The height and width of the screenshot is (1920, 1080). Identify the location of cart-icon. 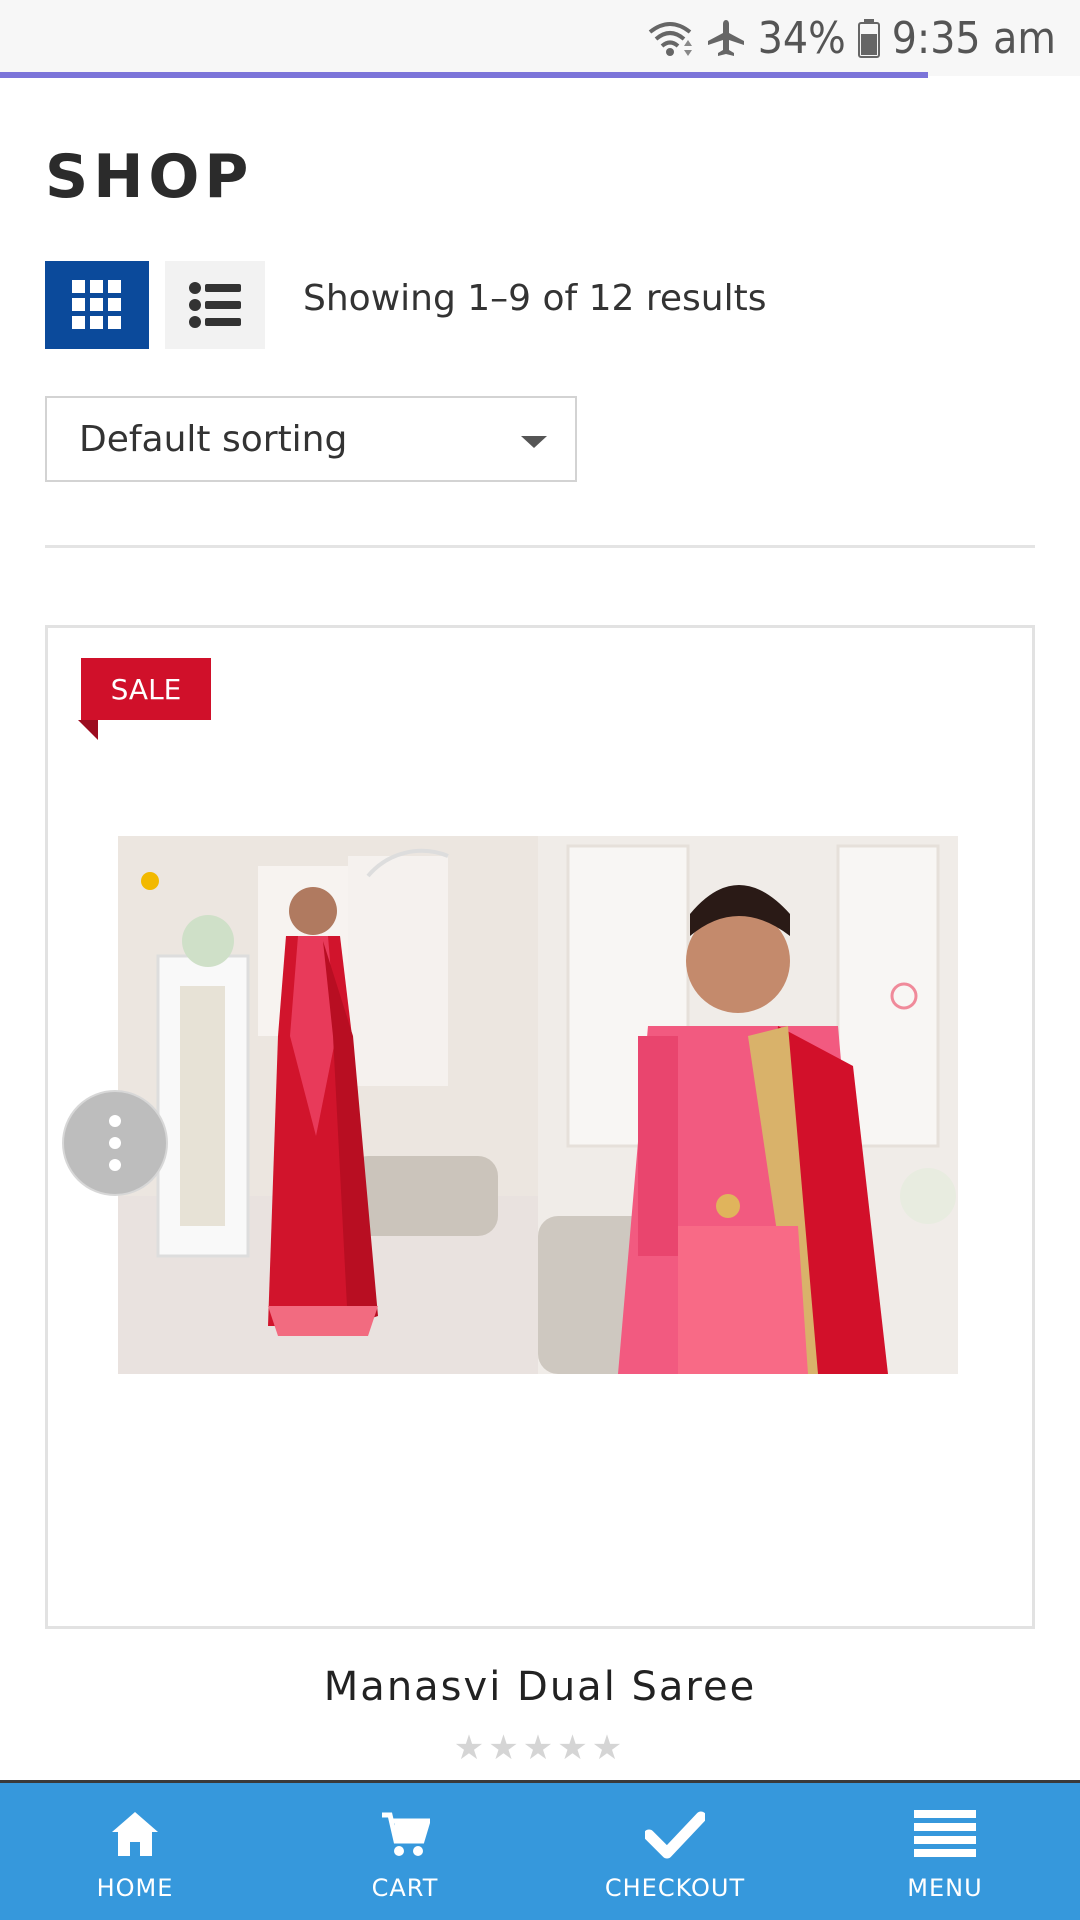
(406, 1834).